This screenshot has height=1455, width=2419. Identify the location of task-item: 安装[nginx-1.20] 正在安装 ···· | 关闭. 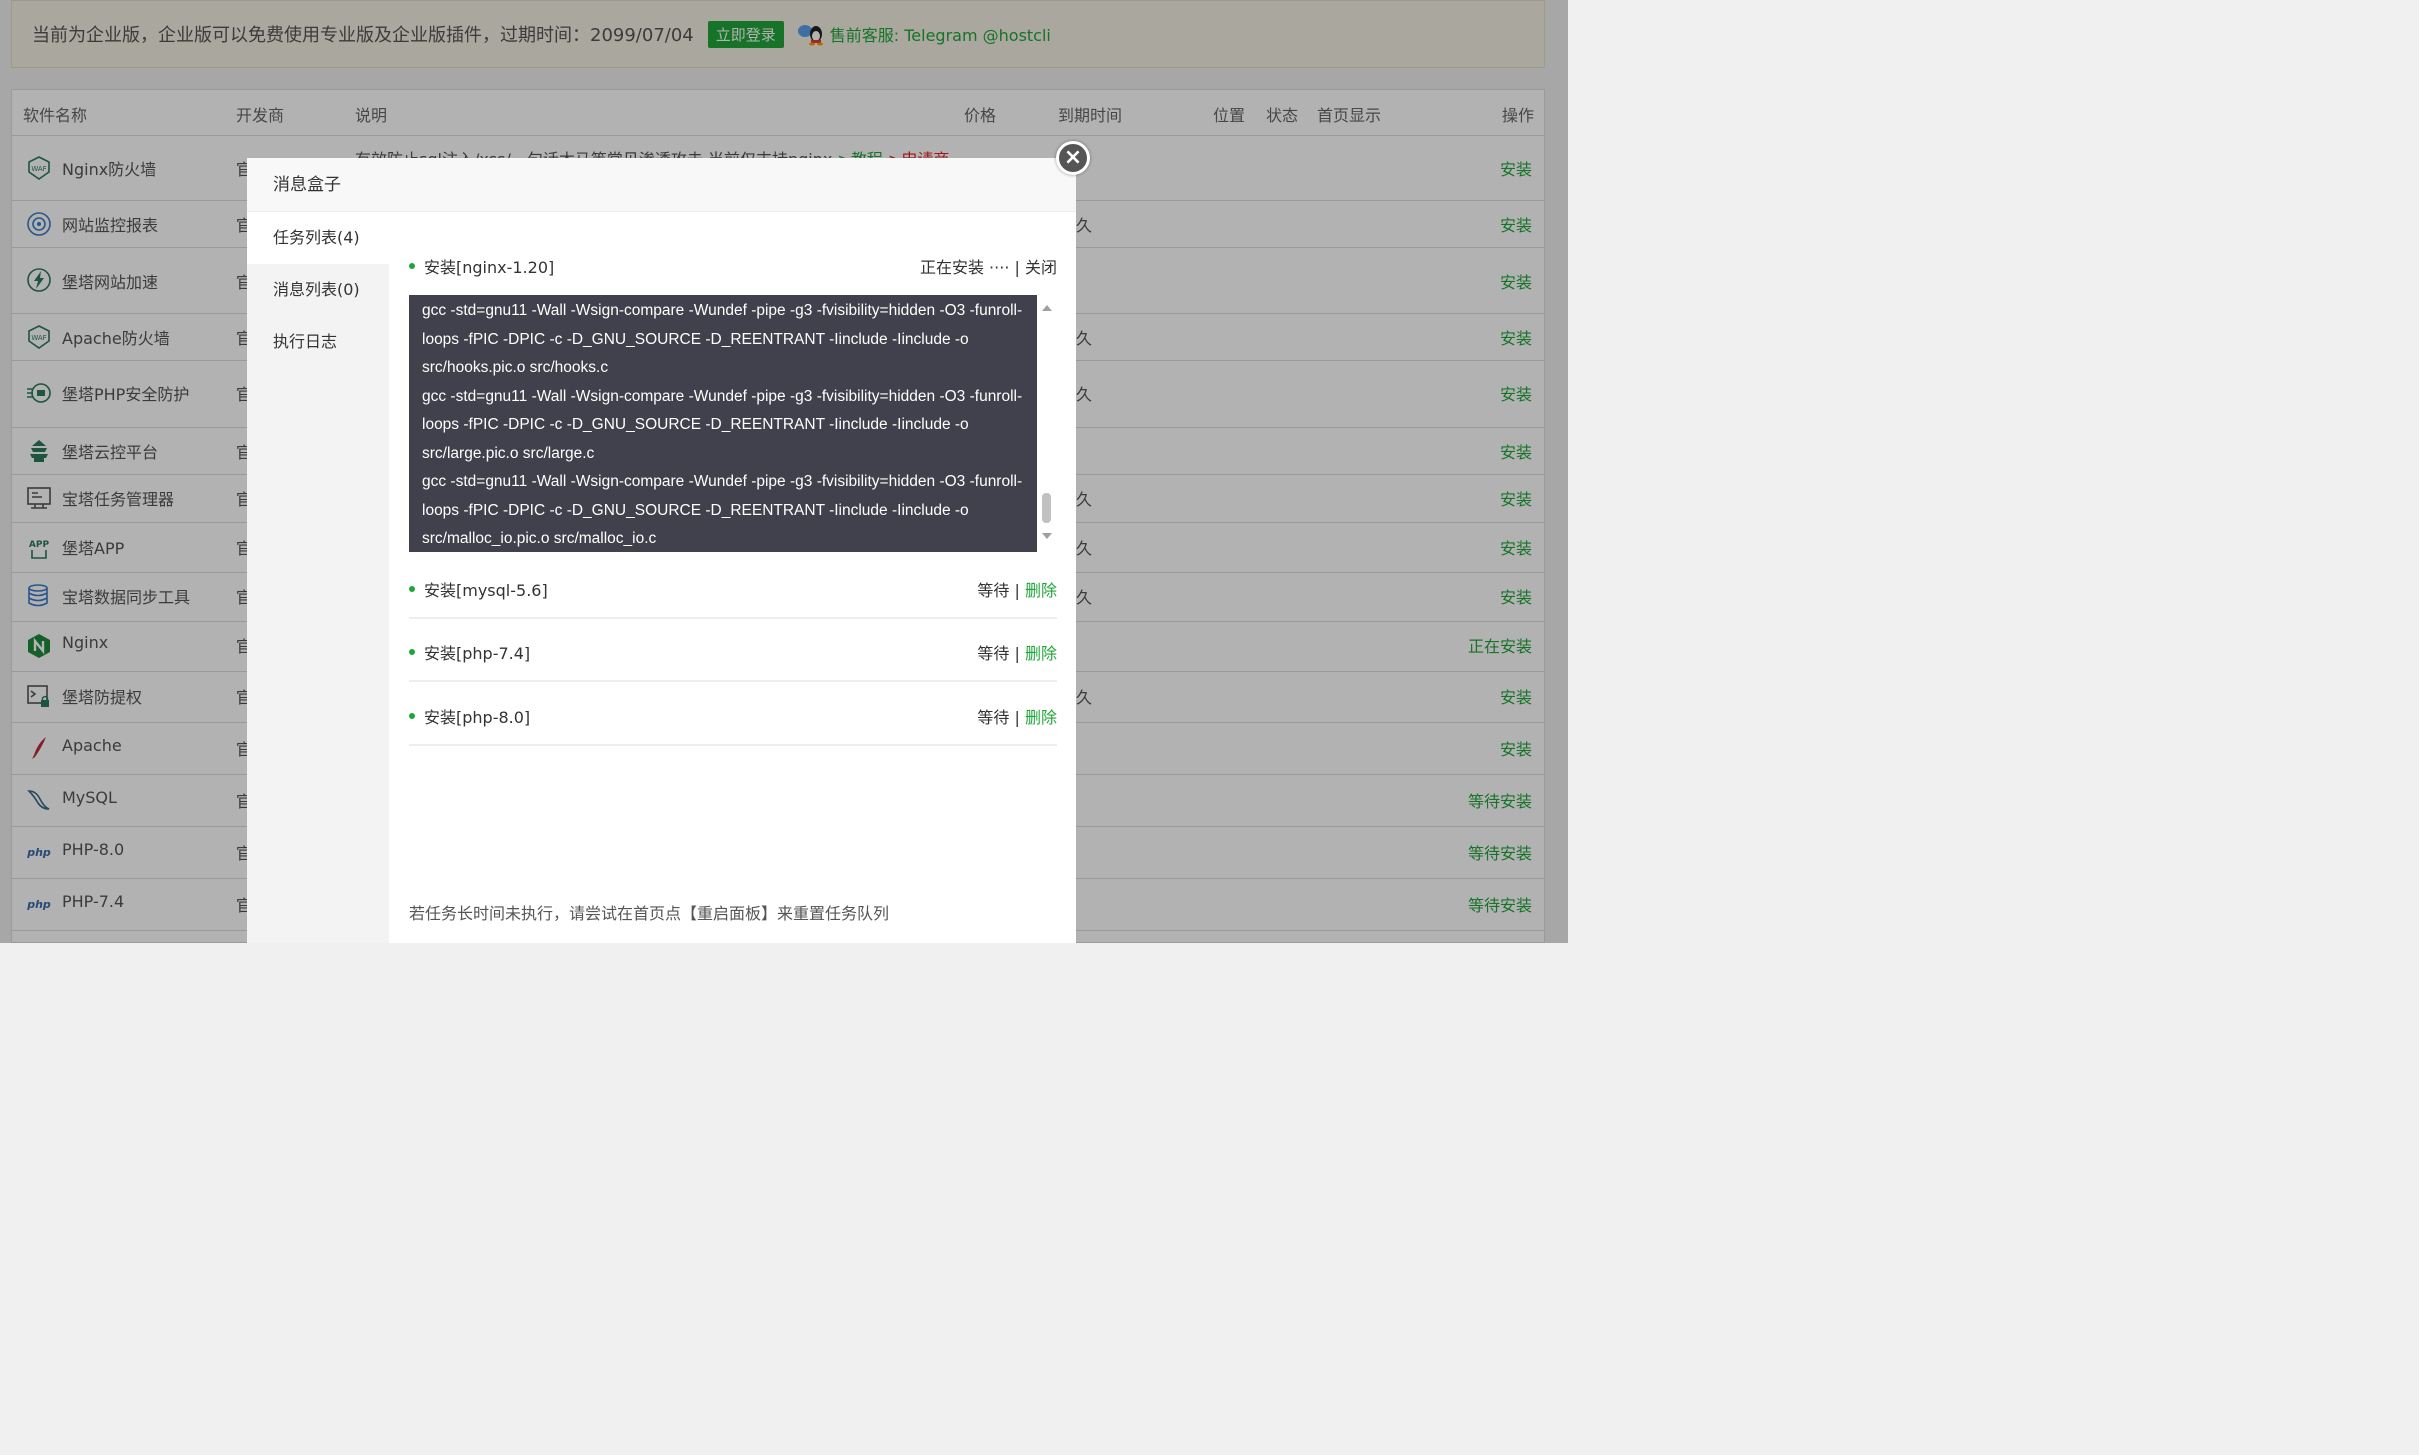
(733, 266).